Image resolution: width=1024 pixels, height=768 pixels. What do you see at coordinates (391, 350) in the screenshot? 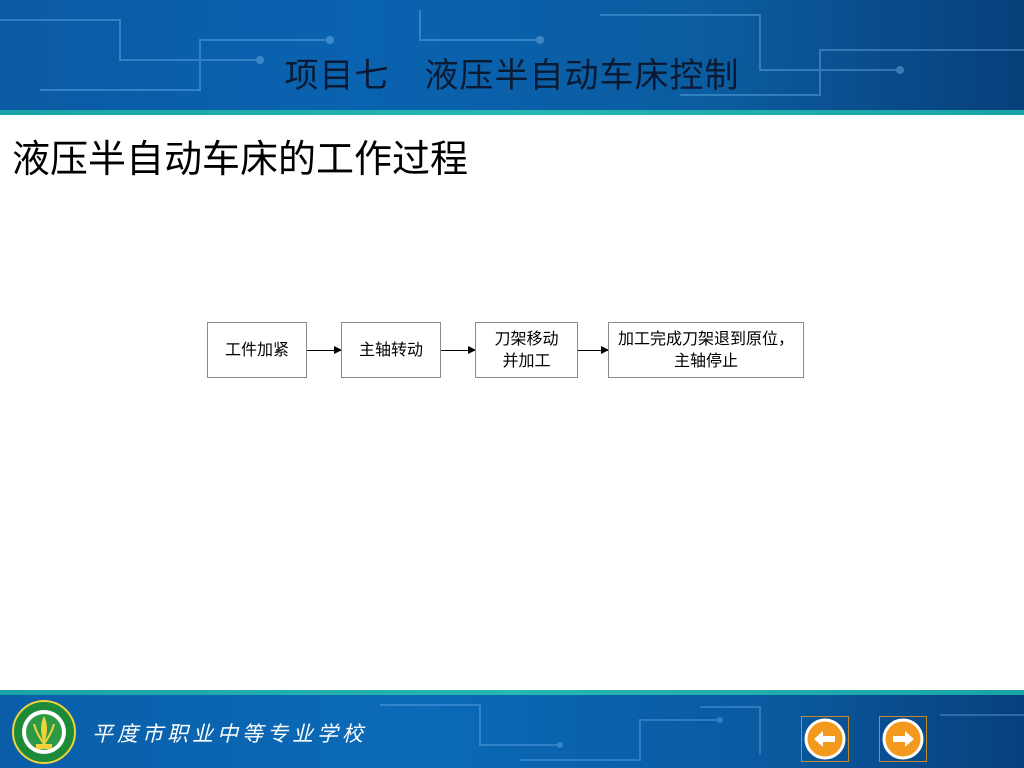
I see `flow-step-2: 主轴转动` at bounding box center [391, 350].